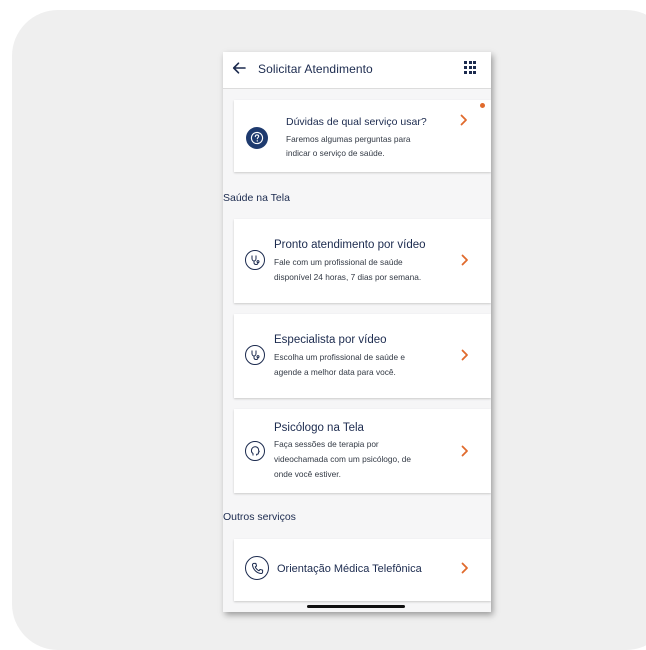  I want to click on service-description-line2: agende a melhor data para você., so click(335, 372).